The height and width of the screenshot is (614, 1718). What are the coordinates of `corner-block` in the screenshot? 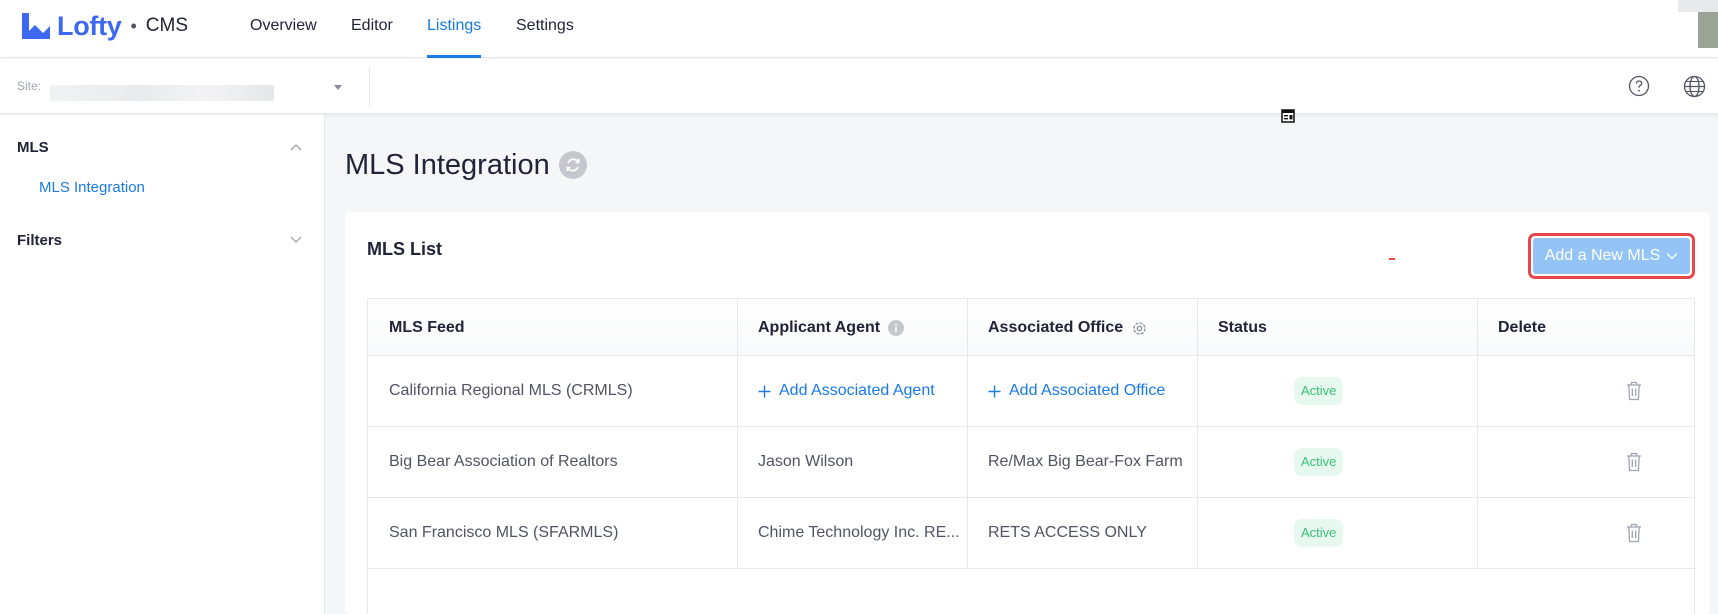 It's located at (1698, 6).